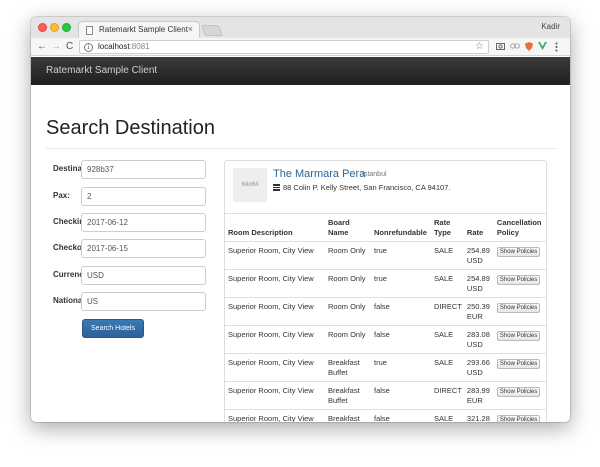 This screenshot has width=600, height=467. Describe the element at coordinates (442, 232) in the screenshot. I see `col-ratetype-line2: Type` at that location.